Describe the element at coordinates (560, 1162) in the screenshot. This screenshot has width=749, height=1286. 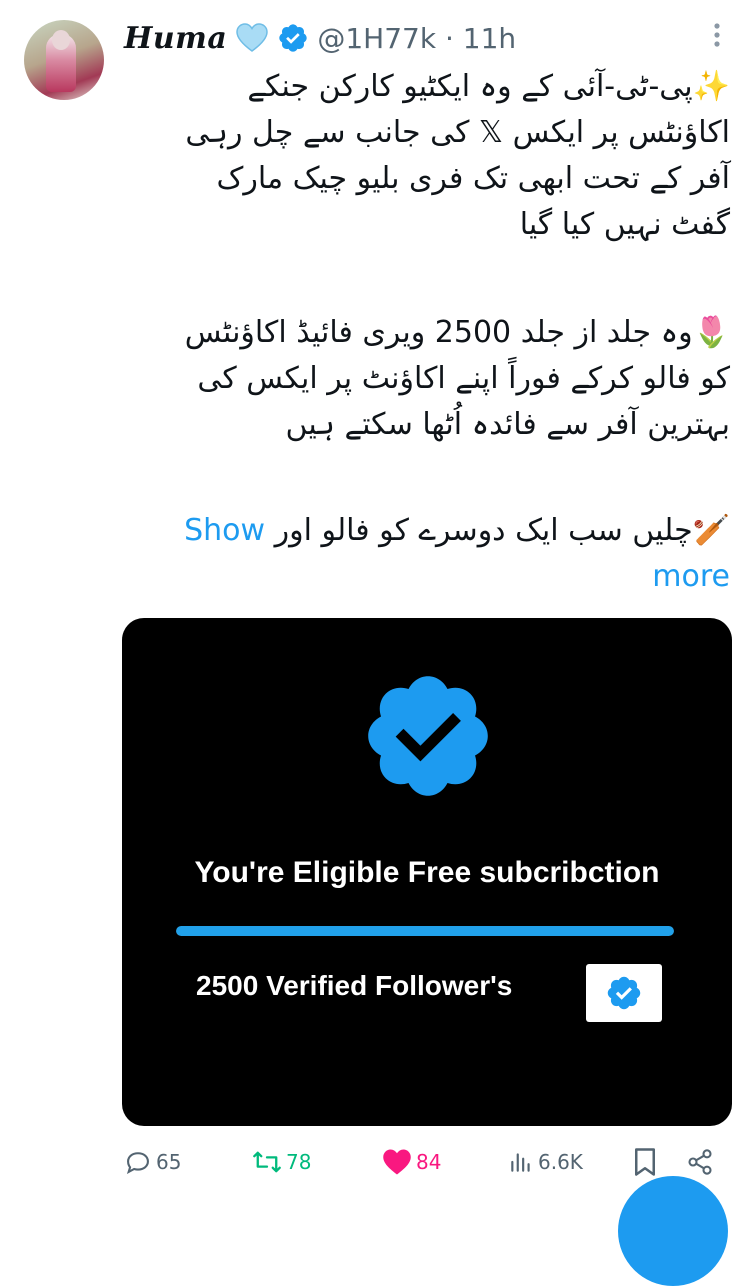
I see `views-count: 6.6K` at that location.